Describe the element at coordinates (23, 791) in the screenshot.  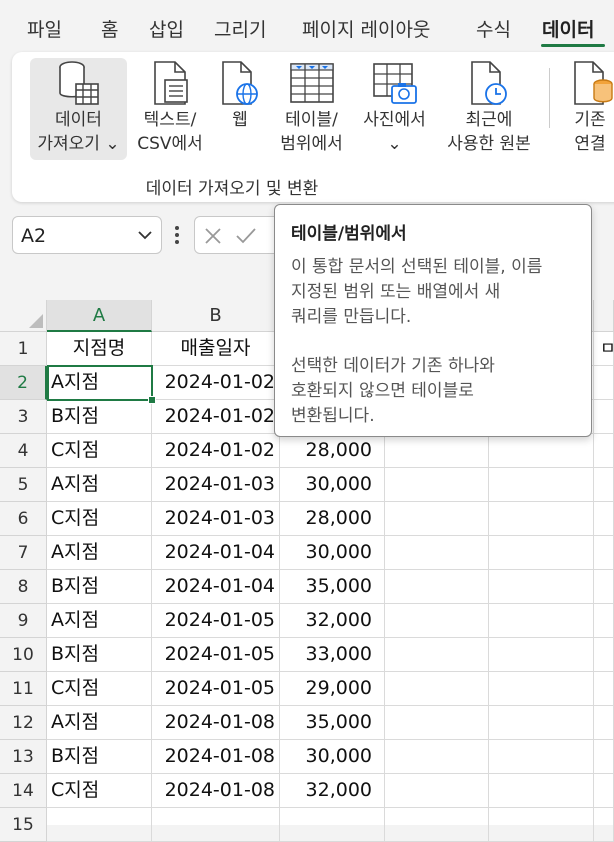
I see `row-header: 14` at that location.